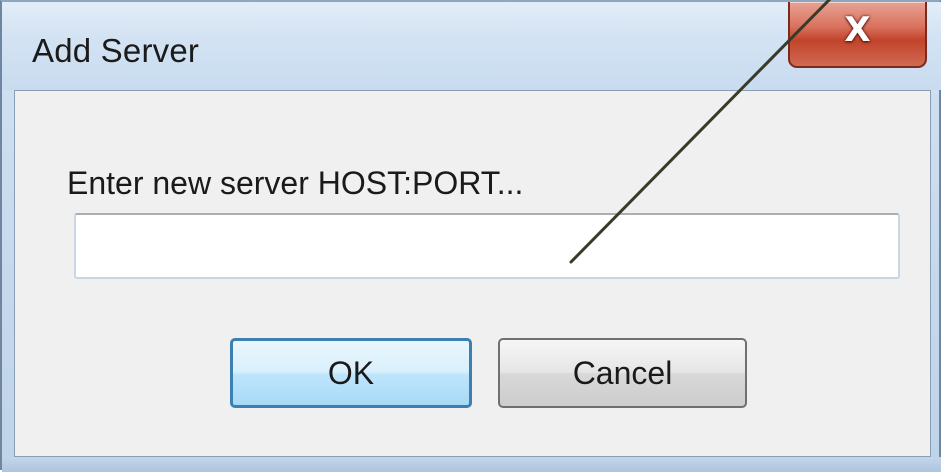 The image size is (941, 472). What do you see at coordinates (622, 373) in the screenshot?
I see `cancel-button: Cancel` at bounding box center [622, 373].